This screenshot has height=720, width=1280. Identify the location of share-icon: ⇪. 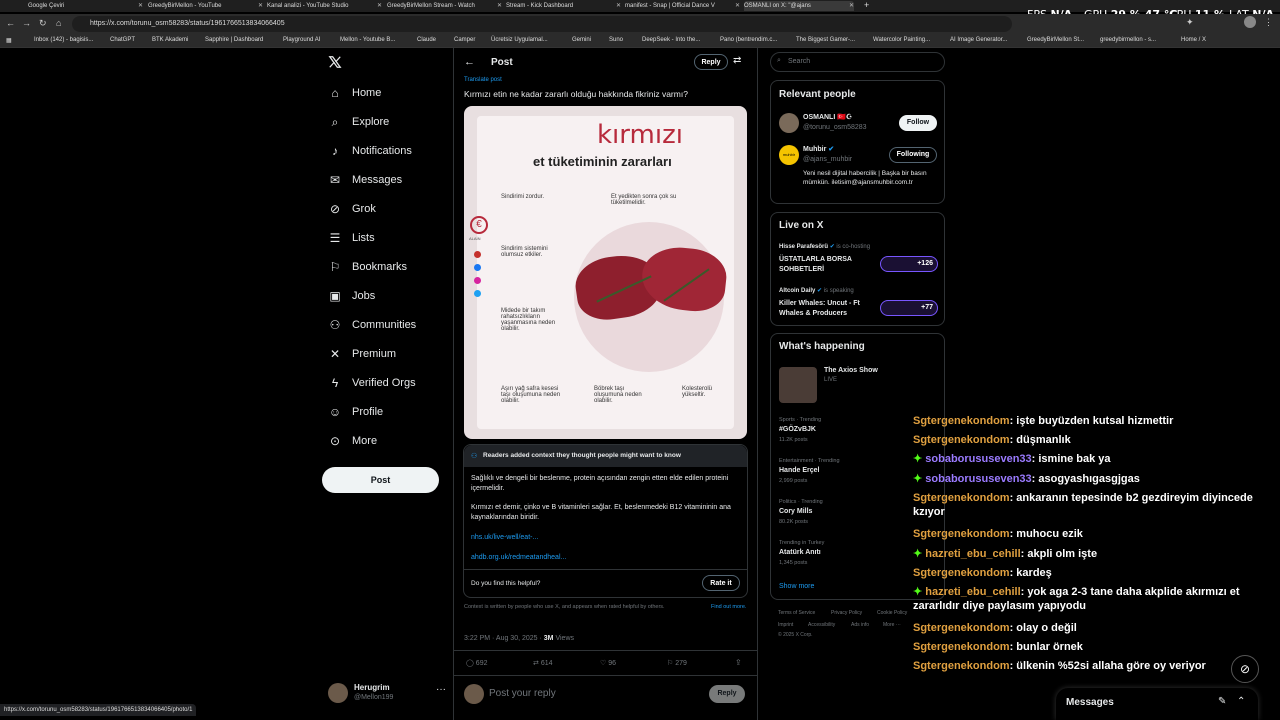
(738, 662).